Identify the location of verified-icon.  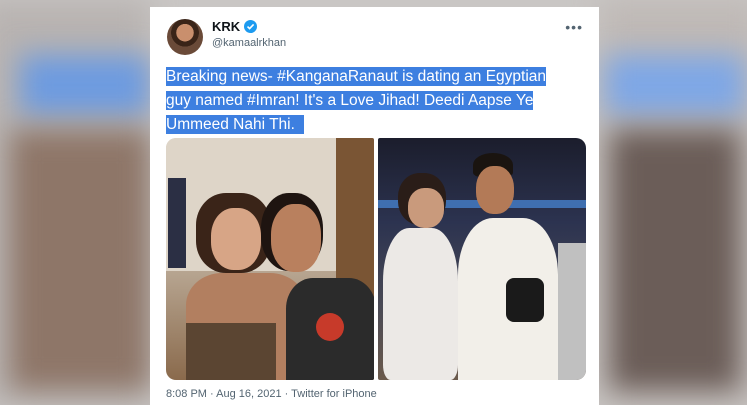
(251, 26).